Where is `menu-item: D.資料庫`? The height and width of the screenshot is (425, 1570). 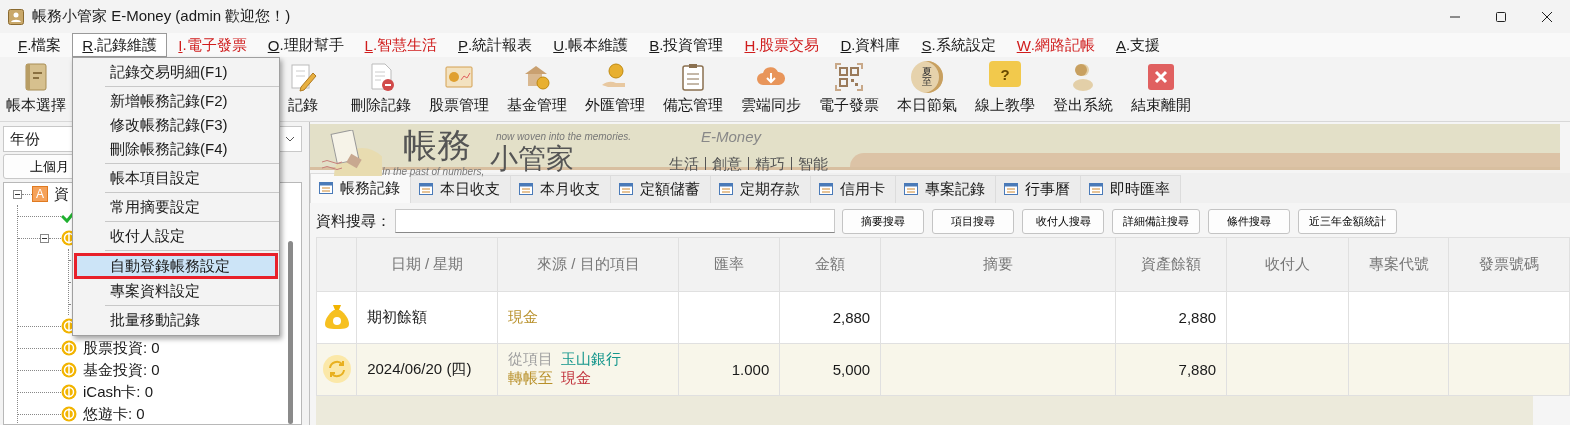
menu-item: D.資料庫 is located at coordinates (870, 45).